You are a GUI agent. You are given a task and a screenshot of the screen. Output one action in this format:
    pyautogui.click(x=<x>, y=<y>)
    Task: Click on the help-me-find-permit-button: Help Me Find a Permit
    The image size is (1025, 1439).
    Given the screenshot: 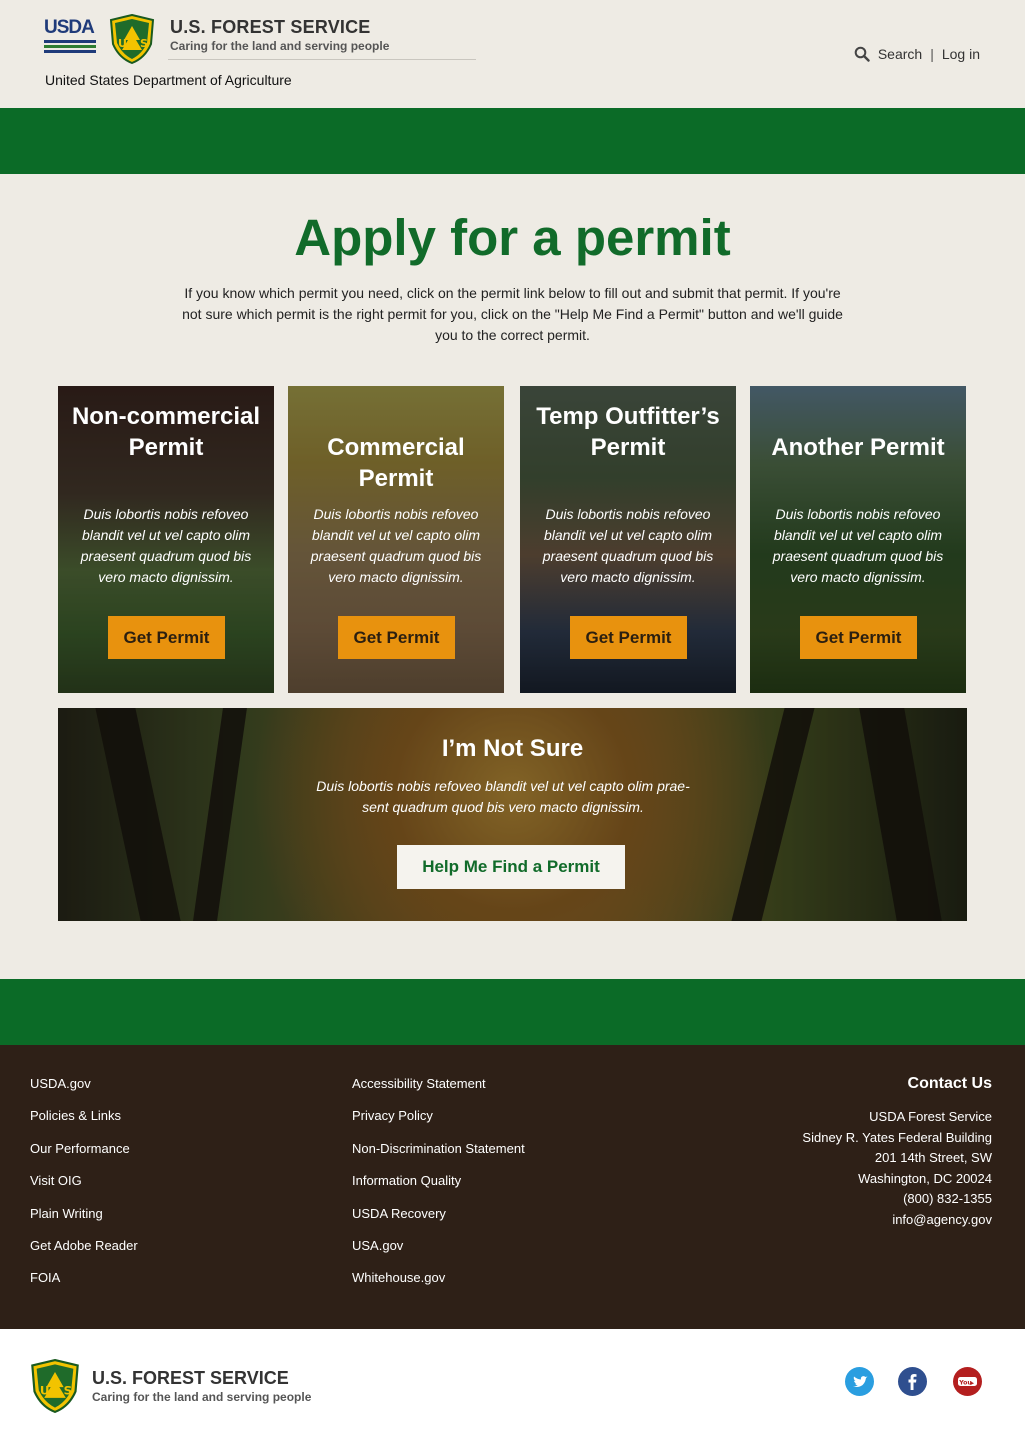 What is the action you would take?
    pyautogui.click(x=511, y=867)
    